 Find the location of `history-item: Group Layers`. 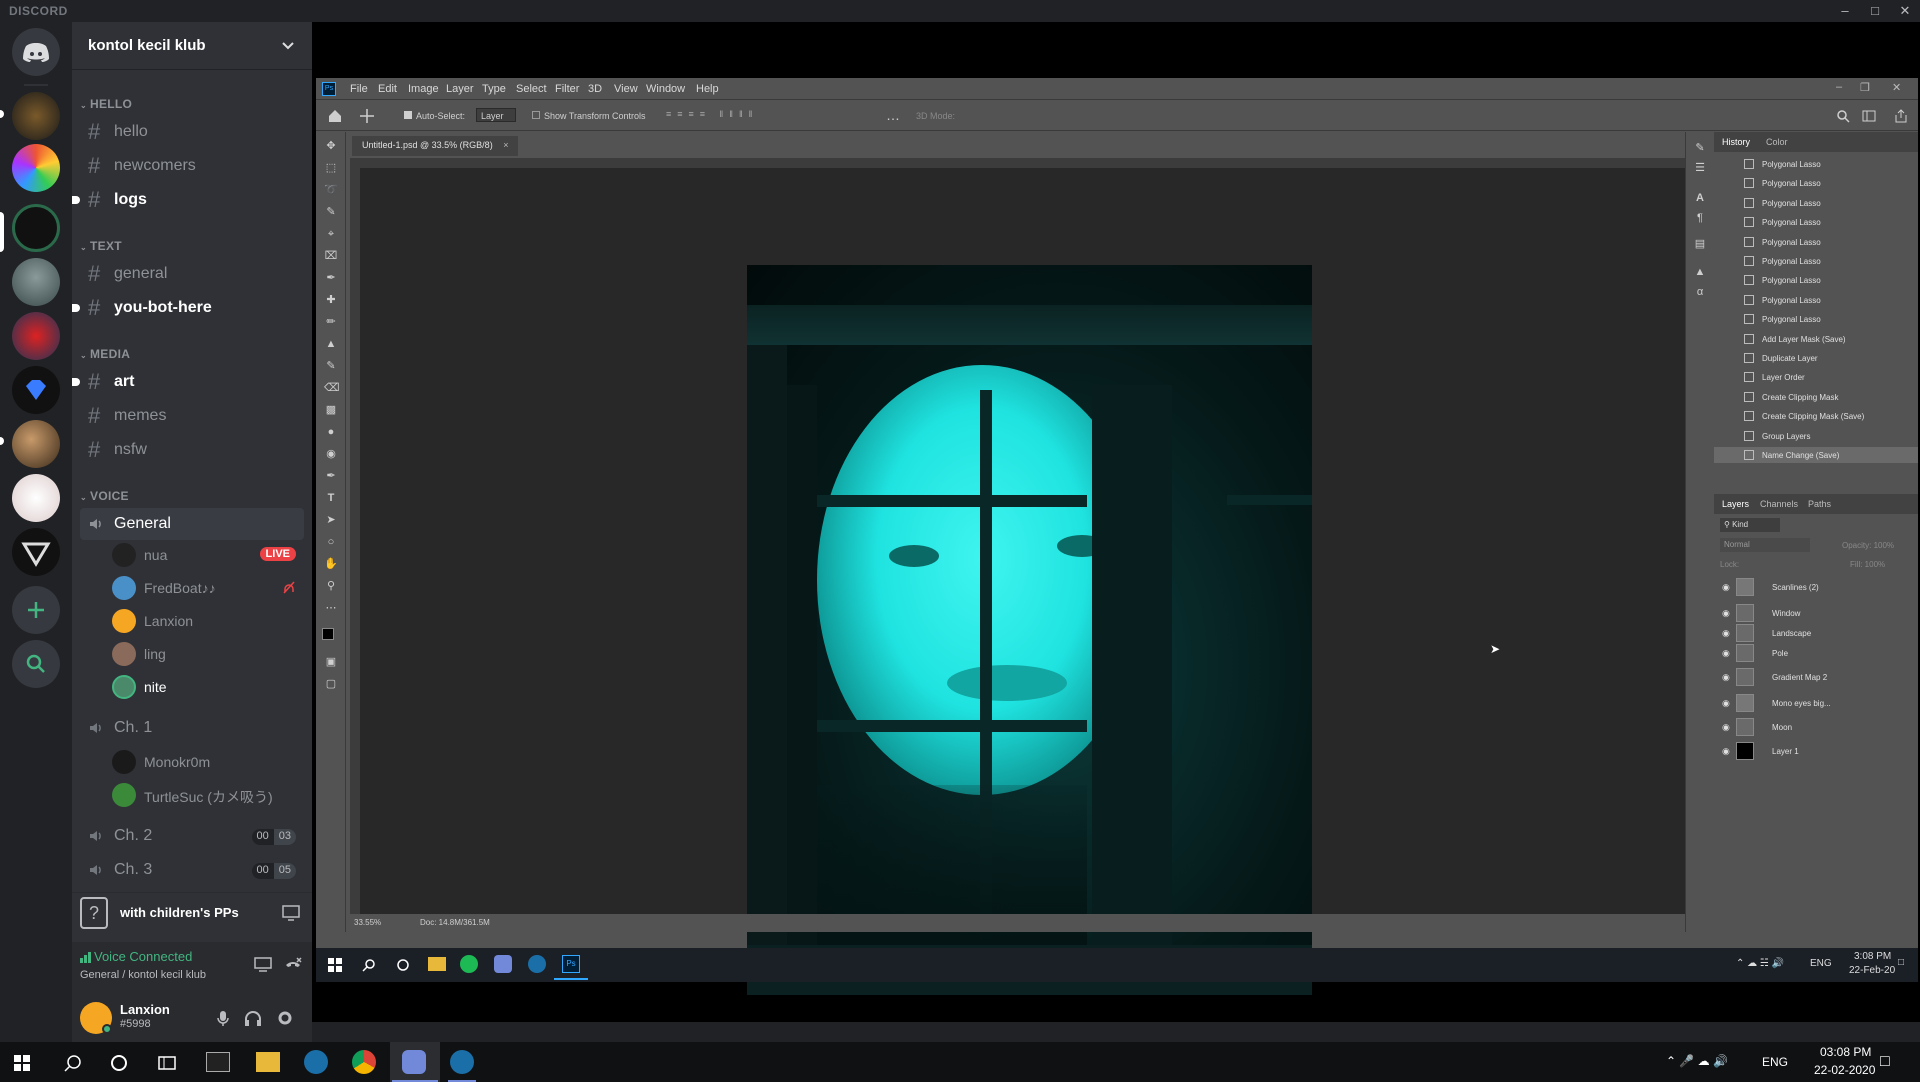

history-item: Group Layers is located at coordinates (1816, 436).